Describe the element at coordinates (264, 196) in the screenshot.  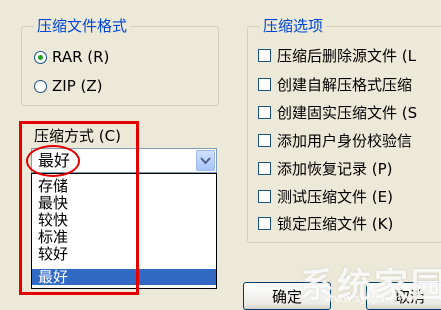
I see `test-archive-checkbox` at that location.